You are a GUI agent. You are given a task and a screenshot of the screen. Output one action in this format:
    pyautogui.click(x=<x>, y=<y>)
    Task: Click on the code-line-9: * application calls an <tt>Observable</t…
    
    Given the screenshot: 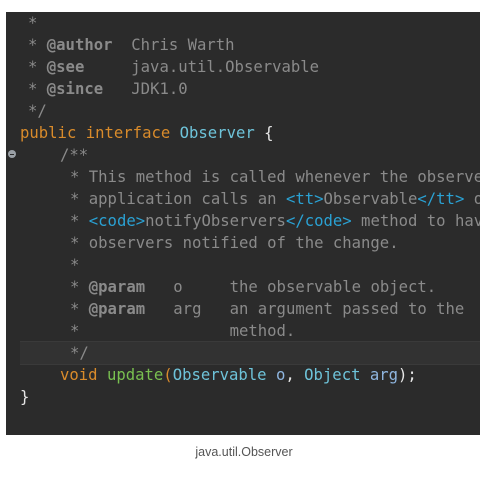 What is the action you would take?
    pyautogui.click(x=275, y=199)
    